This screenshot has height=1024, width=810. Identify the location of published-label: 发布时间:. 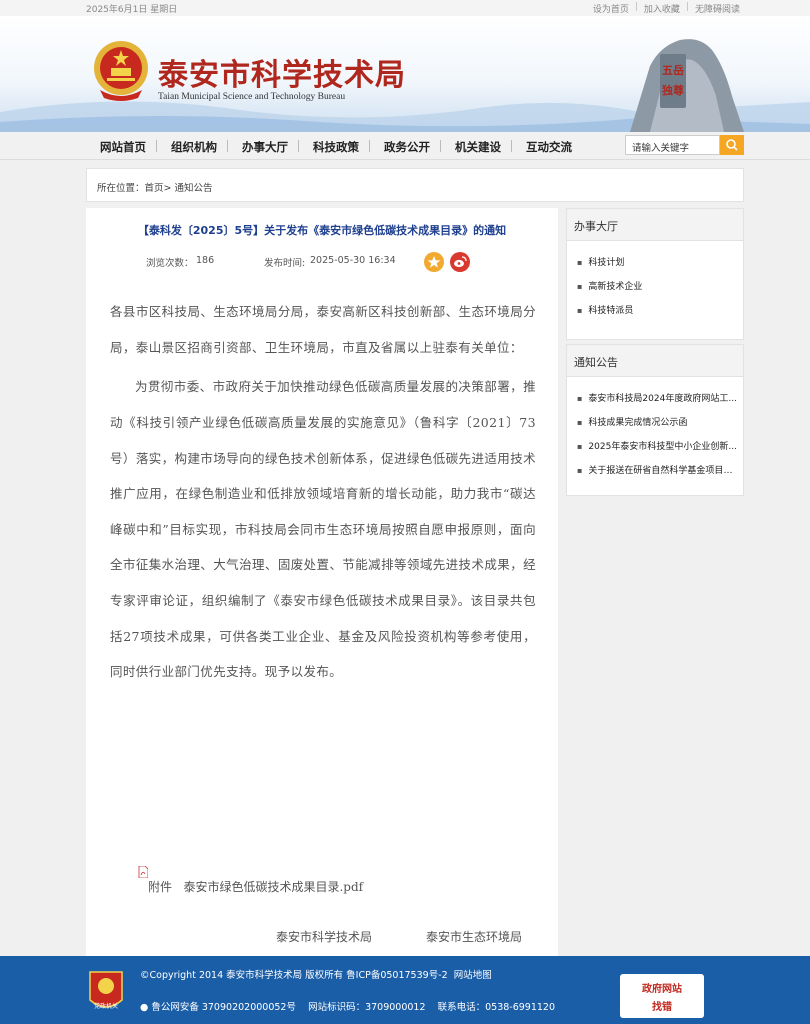
(285, 263).